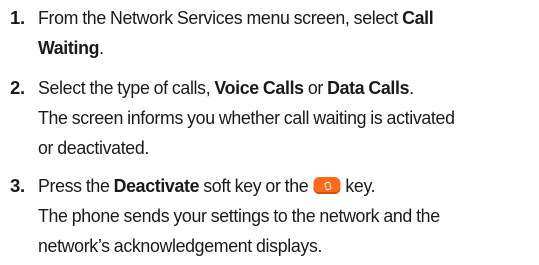 The height and width of the screenshot is (265, 539). I want to click on end-key-icon, so click(327, 185).